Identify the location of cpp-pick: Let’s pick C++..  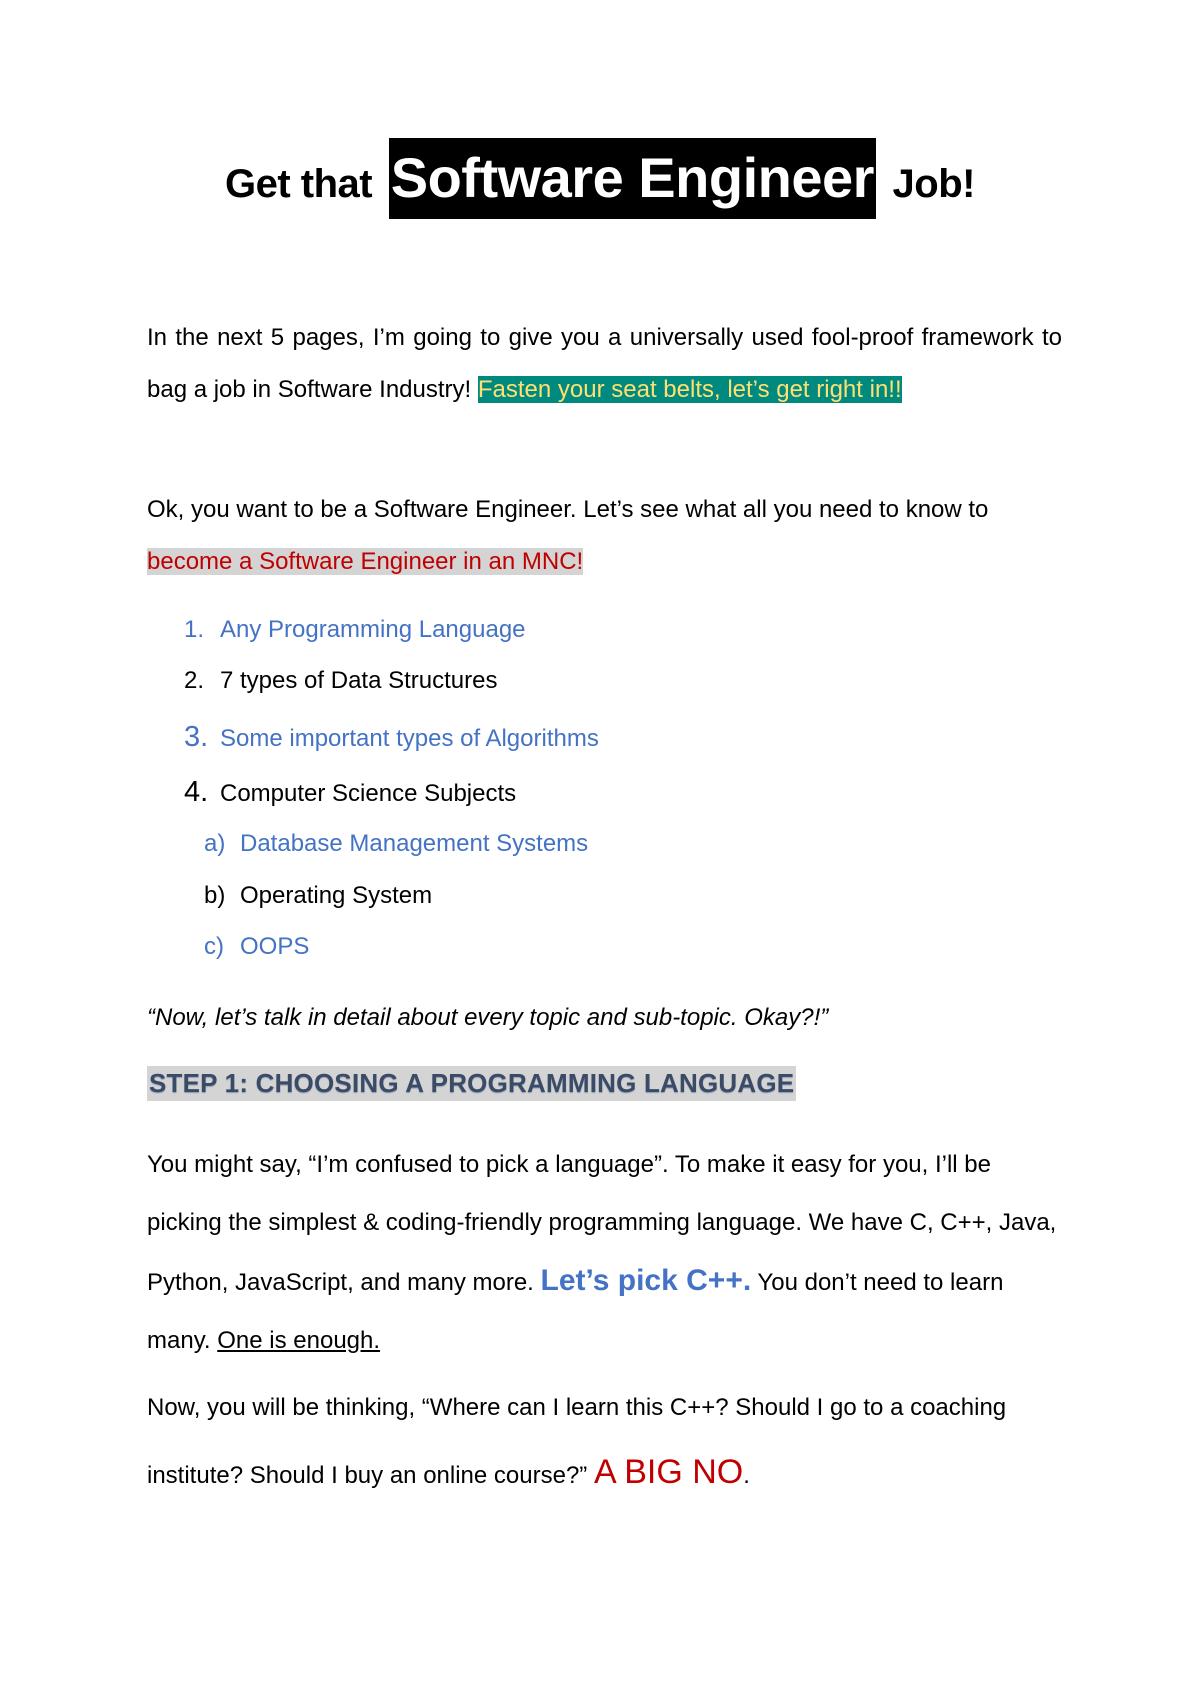
(646, 1280).